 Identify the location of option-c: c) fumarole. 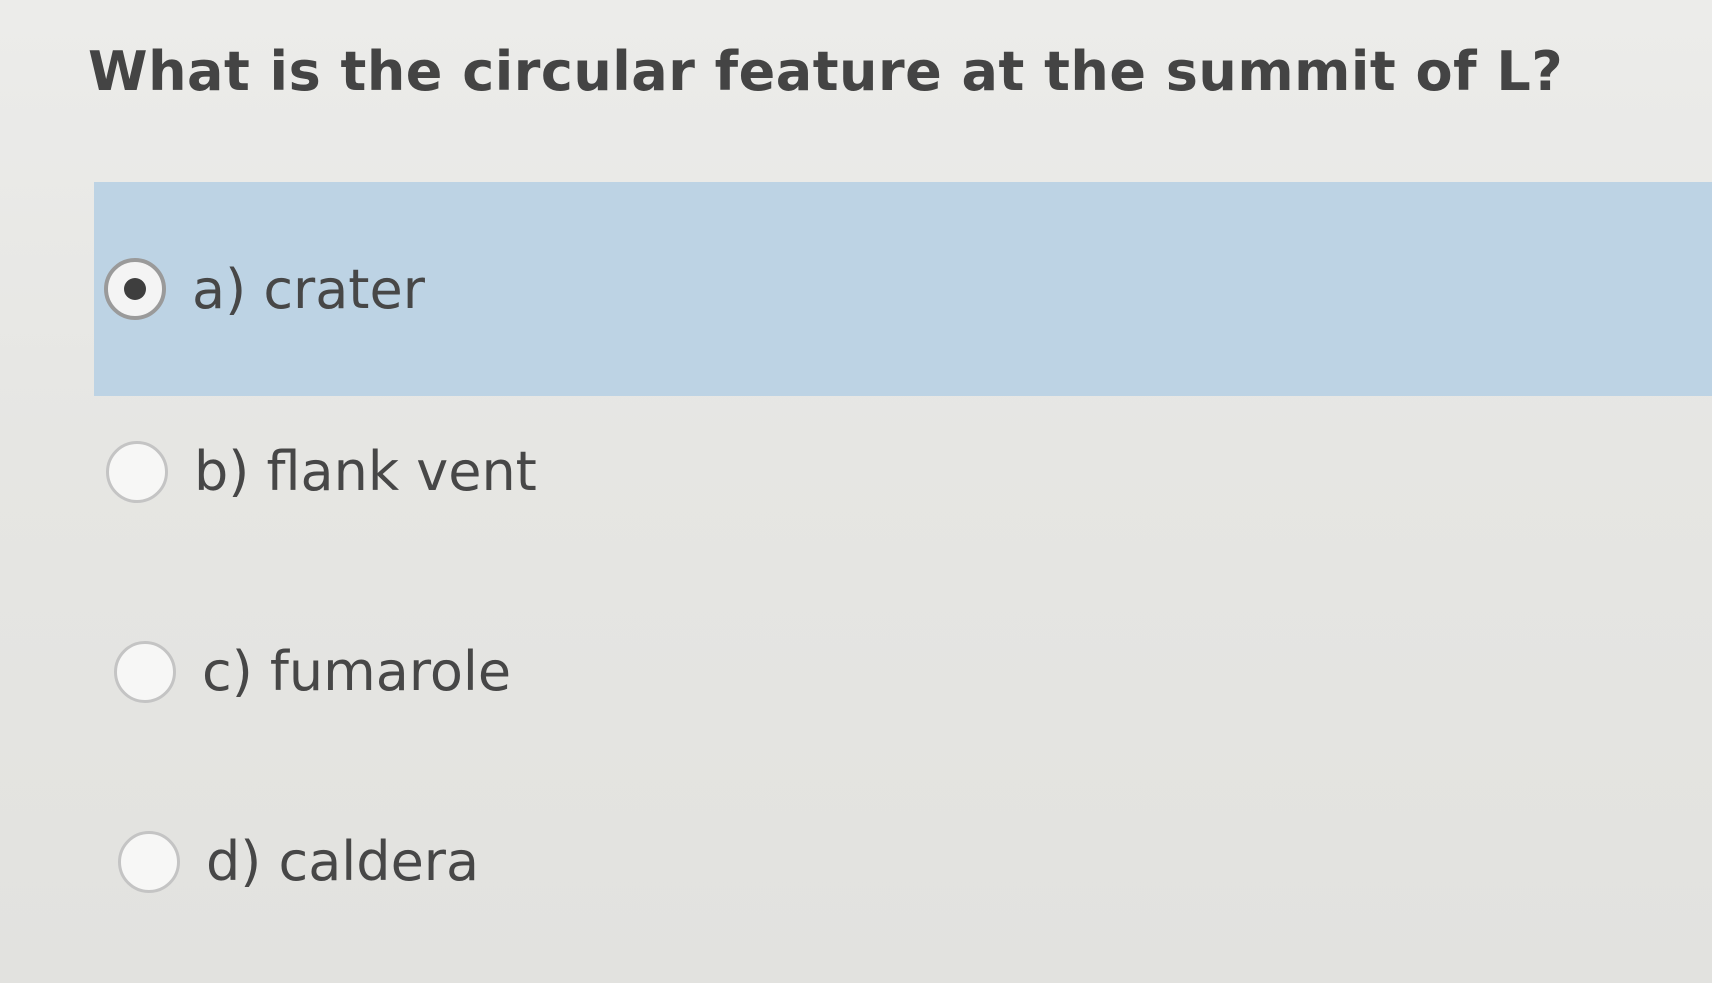
(312, 671).